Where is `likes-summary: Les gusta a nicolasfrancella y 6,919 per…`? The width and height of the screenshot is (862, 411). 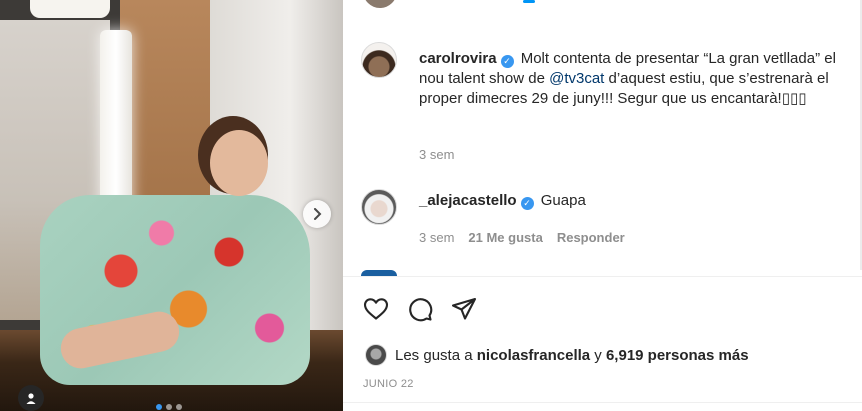 likes-summary: Les gusta a nicolasfrancella y 6,919 per… is located at coordinates (557, 355).